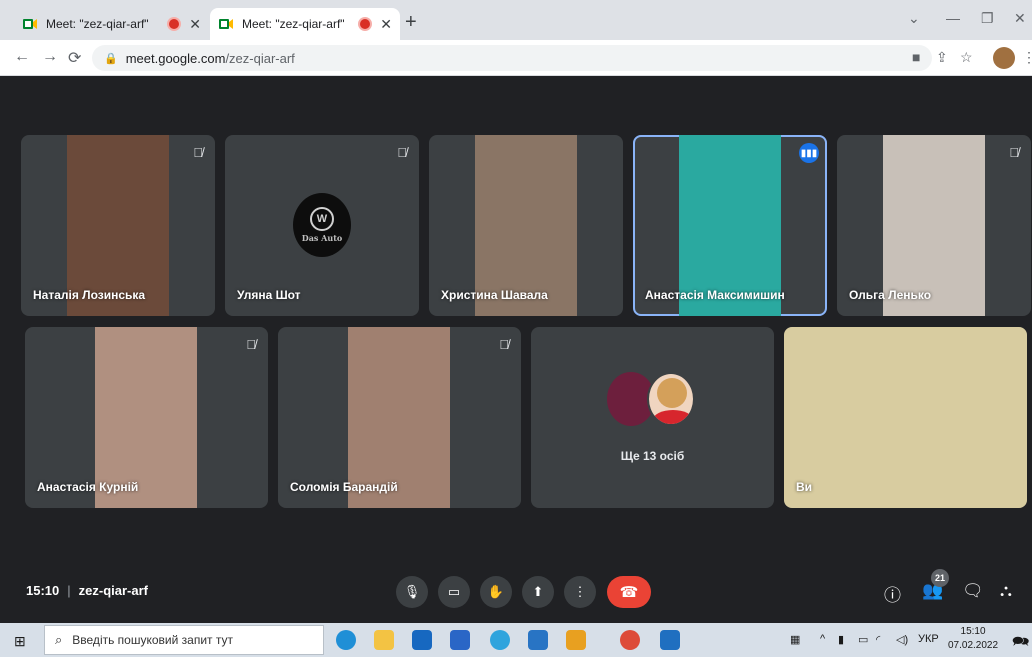 The width and height of the screenshot is (1032, 657). I want to click on participant-tile: W Das Auto 🎙̸ Уляна Шот, so click(322, 225).